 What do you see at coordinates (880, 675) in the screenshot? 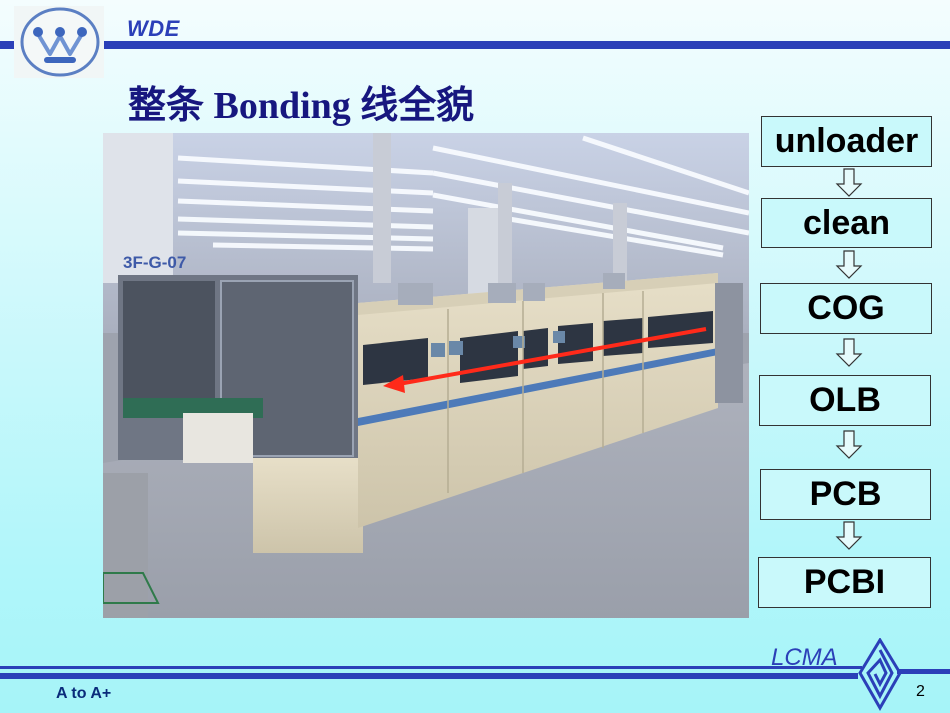
I see `lcma-spiral-diamond-icon` at bounding box center [880, 675].